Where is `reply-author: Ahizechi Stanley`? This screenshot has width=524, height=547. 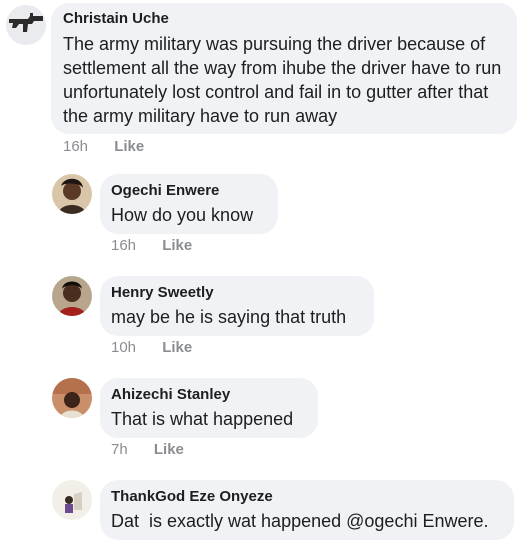 reply-author: Ahizechi Stanley is located at coordinates (208, 395).